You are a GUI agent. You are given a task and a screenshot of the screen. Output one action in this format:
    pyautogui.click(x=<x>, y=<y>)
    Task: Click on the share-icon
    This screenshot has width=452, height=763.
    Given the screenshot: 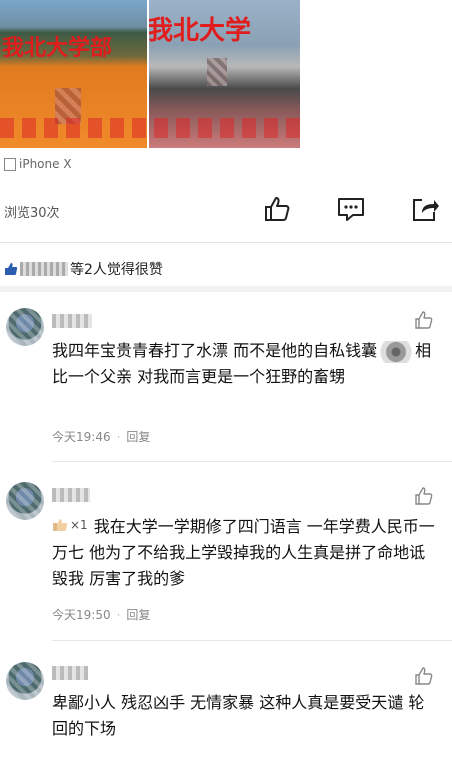 What is the action you would take?
    pyautogui.click(x=425, y=209)
    